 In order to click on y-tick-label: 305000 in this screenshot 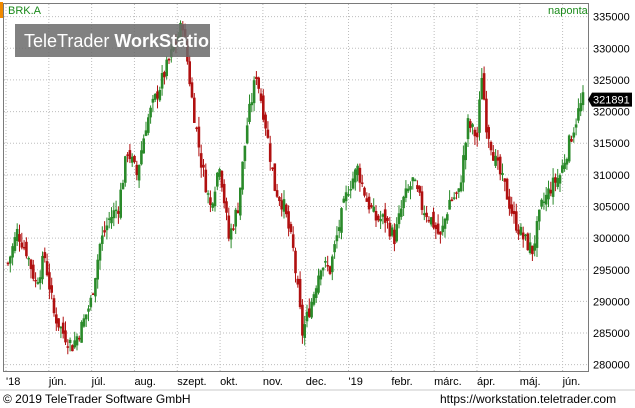, I will do `click(611, 207)`.